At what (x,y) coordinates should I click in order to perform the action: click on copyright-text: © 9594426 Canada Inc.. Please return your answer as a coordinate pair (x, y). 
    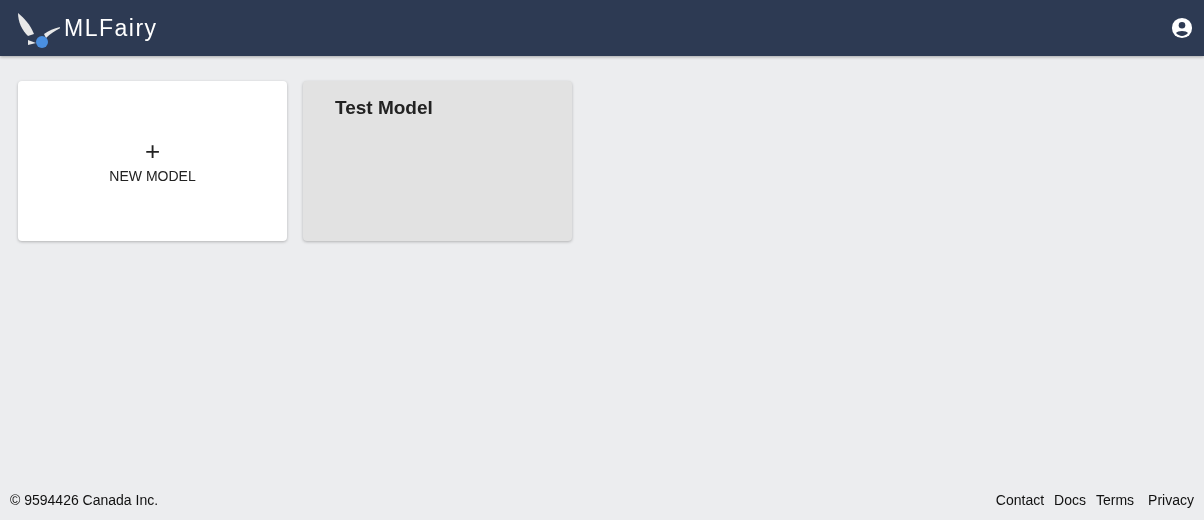
    Looking at the image, I should click on (84, 500).